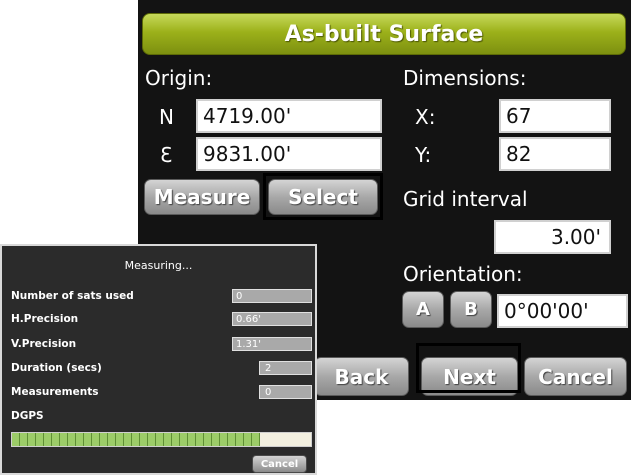  What do you see at coordinates (289, 154) in the screenshot?
I see `easting-field: 9831.00'` at bounding box center [289, 154].